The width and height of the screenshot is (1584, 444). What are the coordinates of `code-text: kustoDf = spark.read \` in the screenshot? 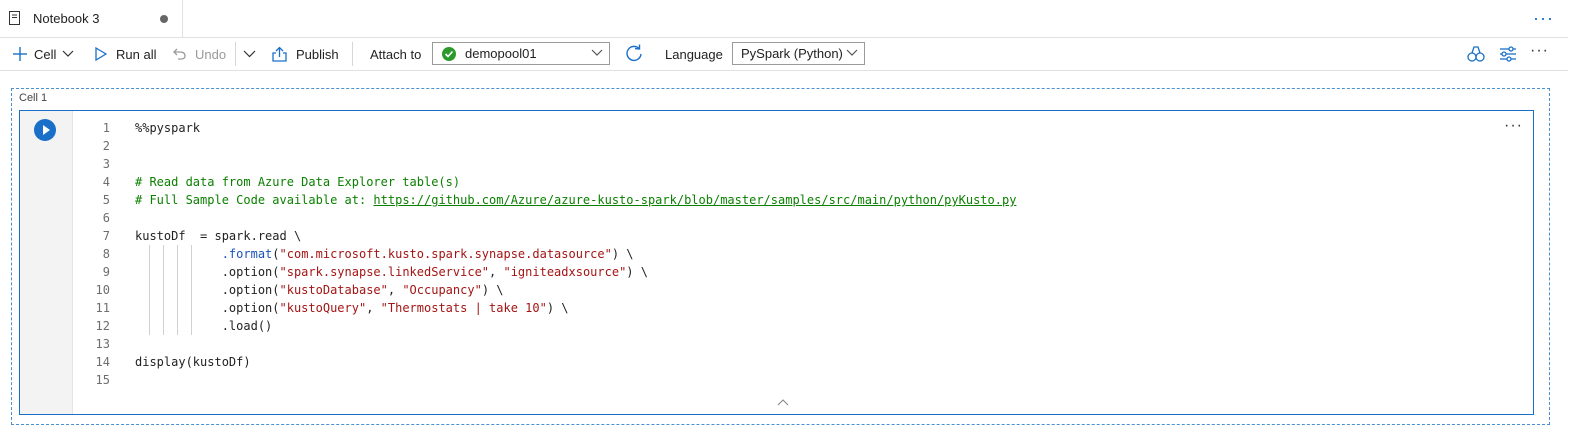 It's located at (218, 236).